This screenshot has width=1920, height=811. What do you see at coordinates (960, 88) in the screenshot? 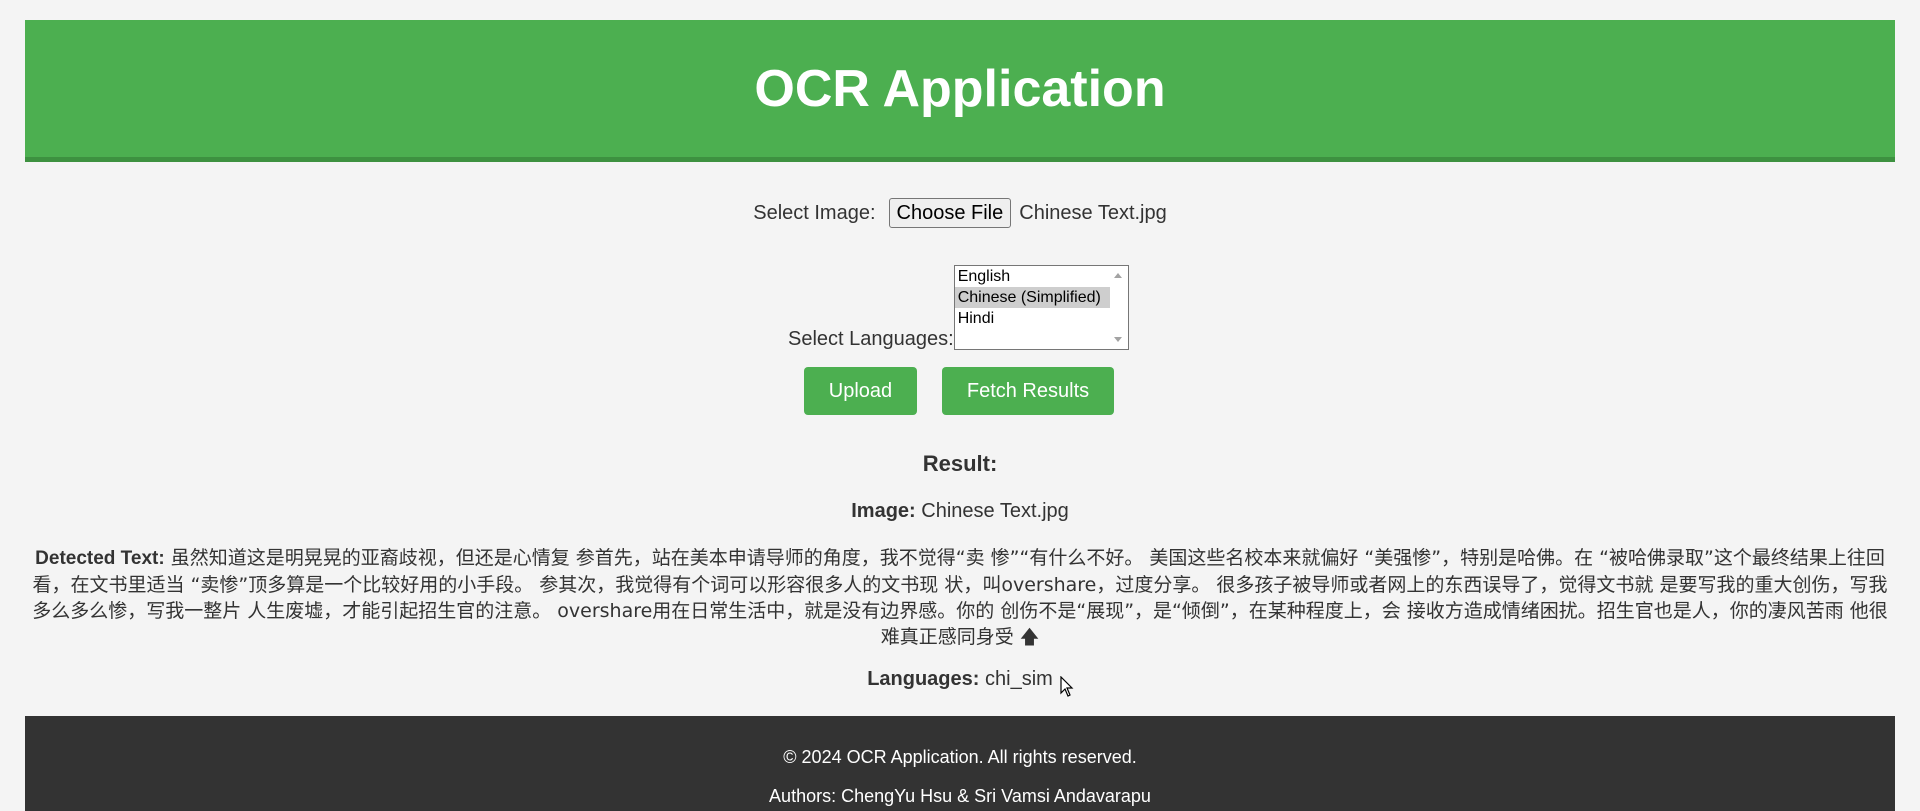
I see `page-title: OCR Application` at bounding box center [960, 88].